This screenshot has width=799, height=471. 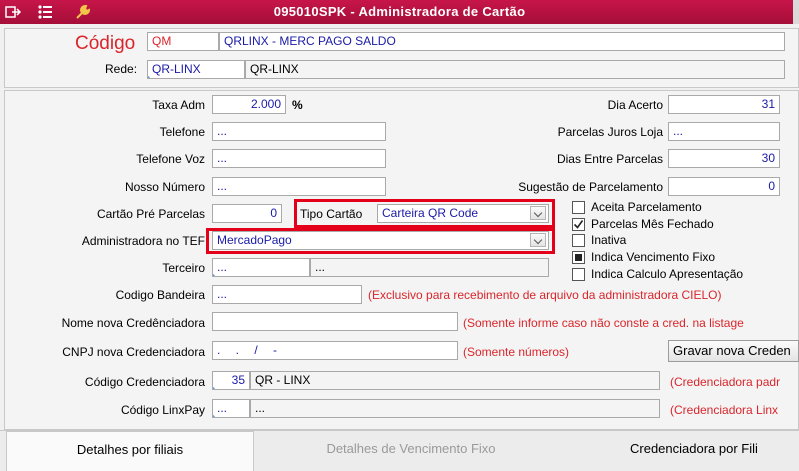 What do you see at coordinates (178, 105) in the screenshot?
I see `taxa-adm-label: Taxa Adm` at bounding box center [178, 105].